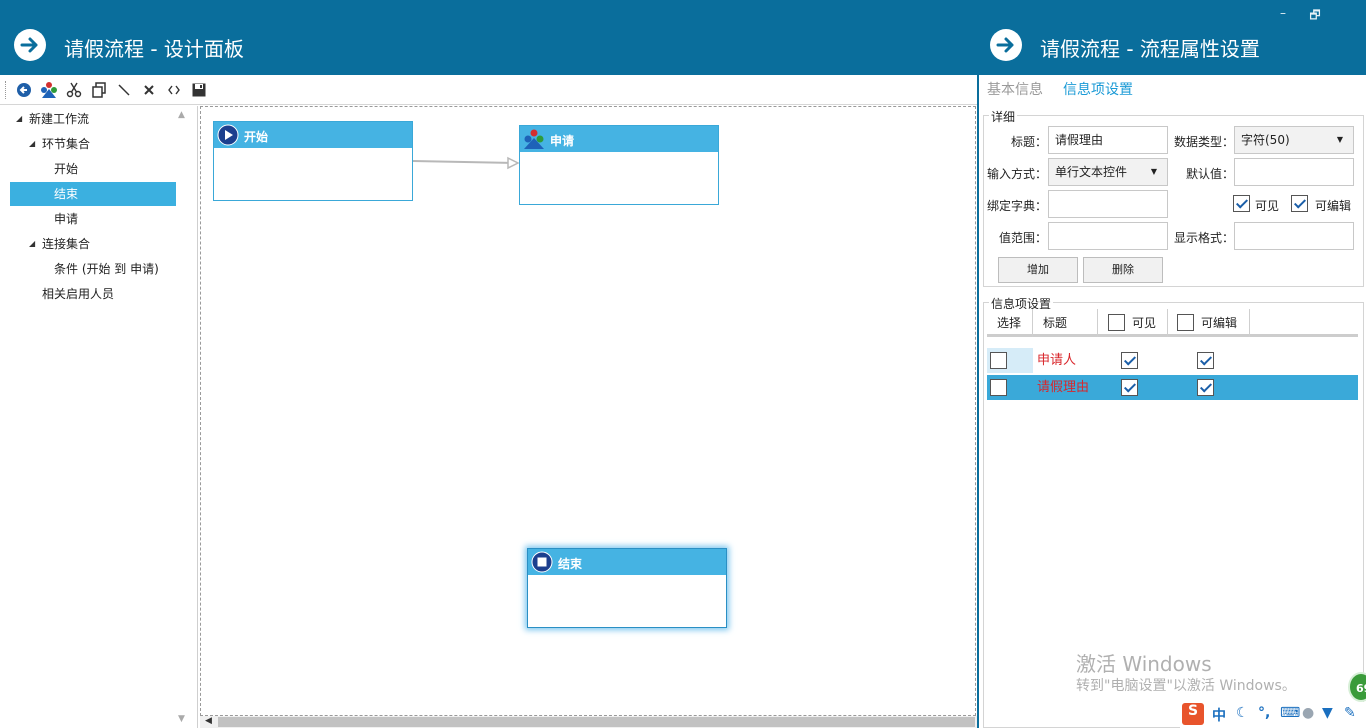 The height and width of the screenshot is (728, 1366). What do you see at coordinates (1172, 360) in the screenshot?
I see `table-row: 申请人` at bounding box center [1172, 360].